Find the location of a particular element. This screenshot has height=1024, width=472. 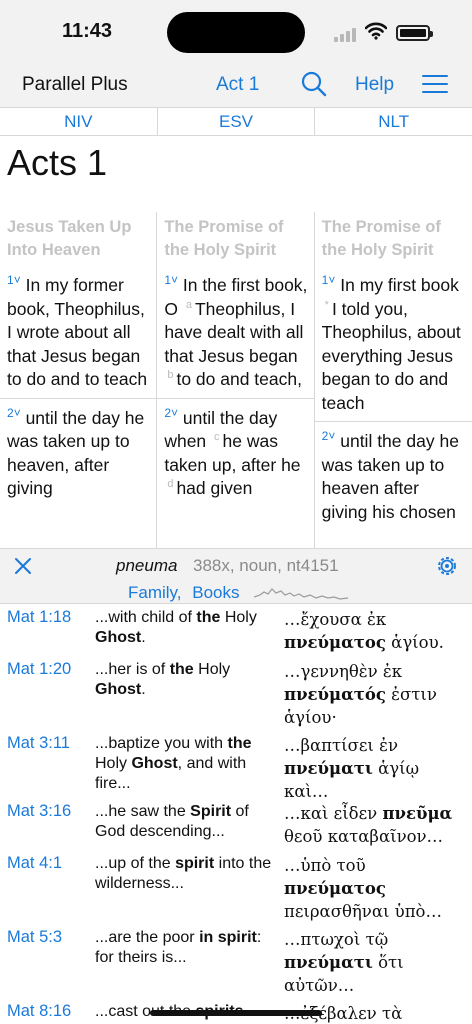

hamburger-menu-icon is located at coordinates (435, 84).